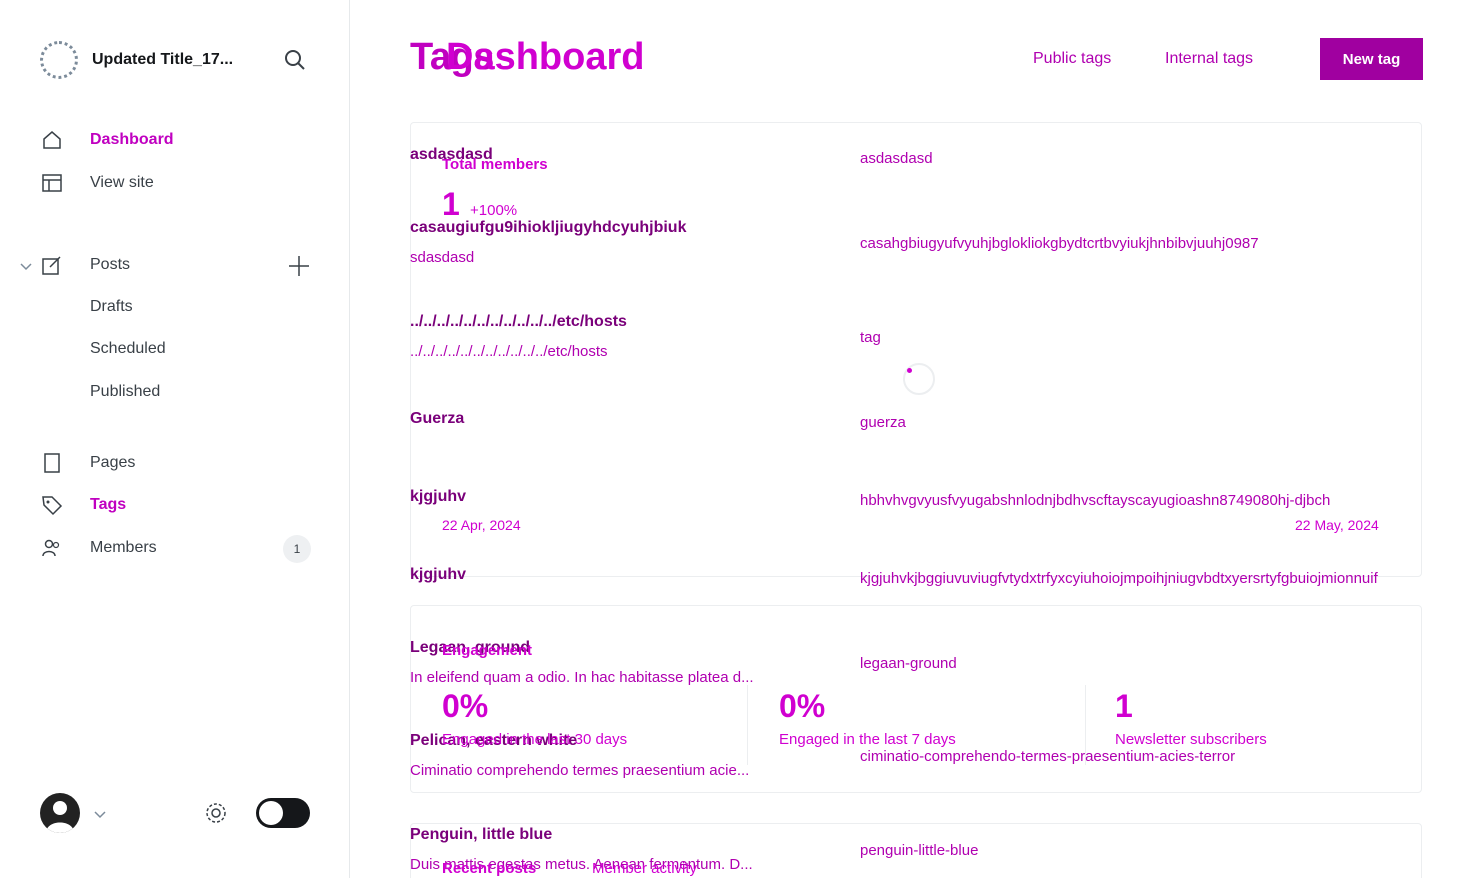 This screenshot has width=1483, height=878. Describe the element at coordinates (896, 158) in the screenshot. I see `tag-slug: asdasdasd` at that location.